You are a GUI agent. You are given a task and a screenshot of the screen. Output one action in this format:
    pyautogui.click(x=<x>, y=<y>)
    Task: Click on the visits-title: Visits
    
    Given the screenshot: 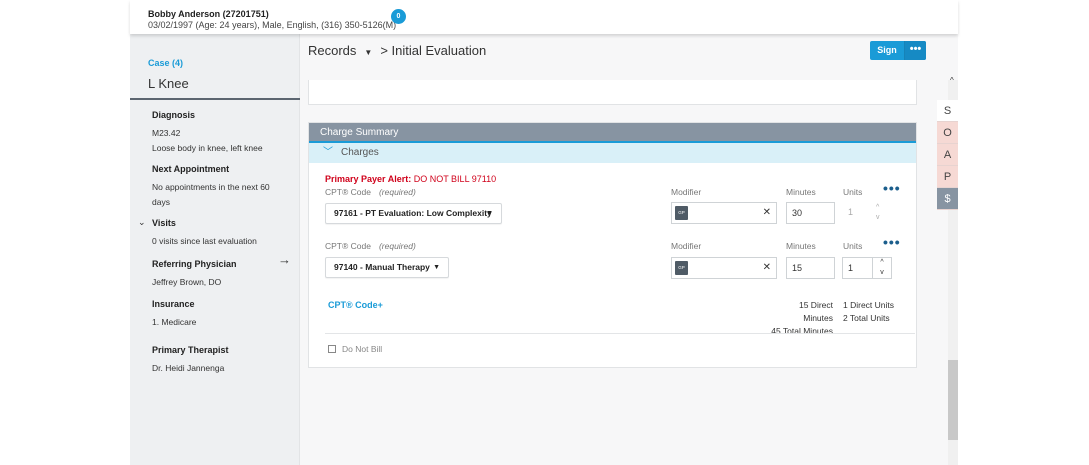 What is the action you would take?
    pyautogui.click(x=204, y=223)
    